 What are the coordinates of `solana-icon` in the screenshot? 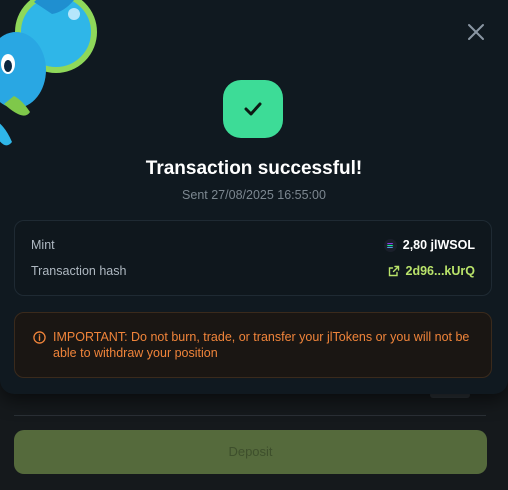 It's located at (390, 245).